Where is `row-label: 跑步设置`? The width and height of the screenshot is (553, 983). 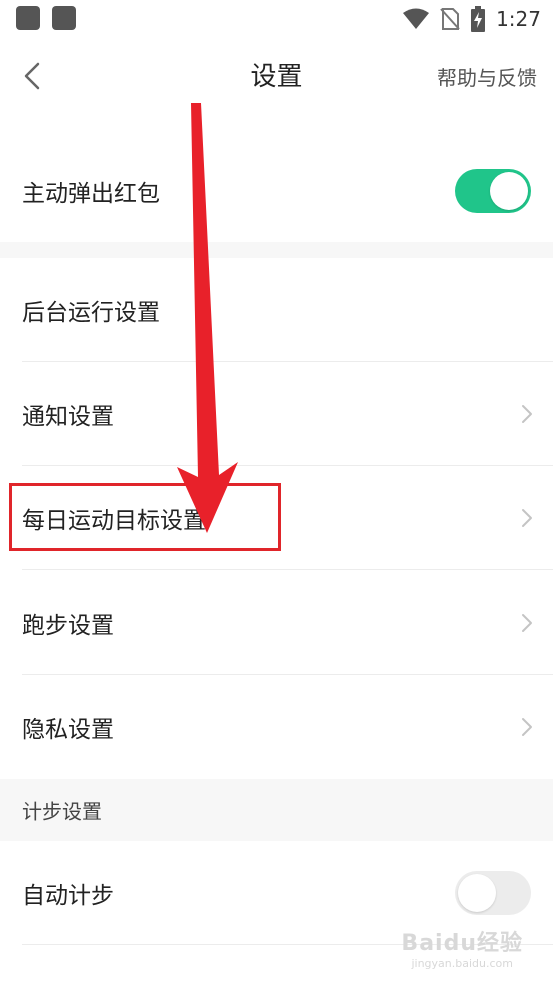
row-label: 跑步设置 is located at coordinates (68, 625).